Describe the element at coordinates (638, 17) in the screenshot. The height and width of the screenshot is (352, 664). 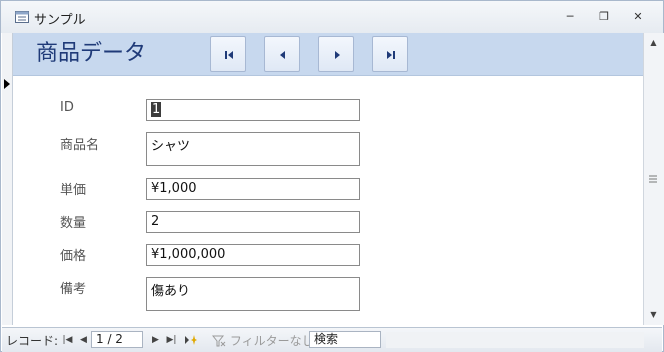
I see `close-button: ✕` at that location.